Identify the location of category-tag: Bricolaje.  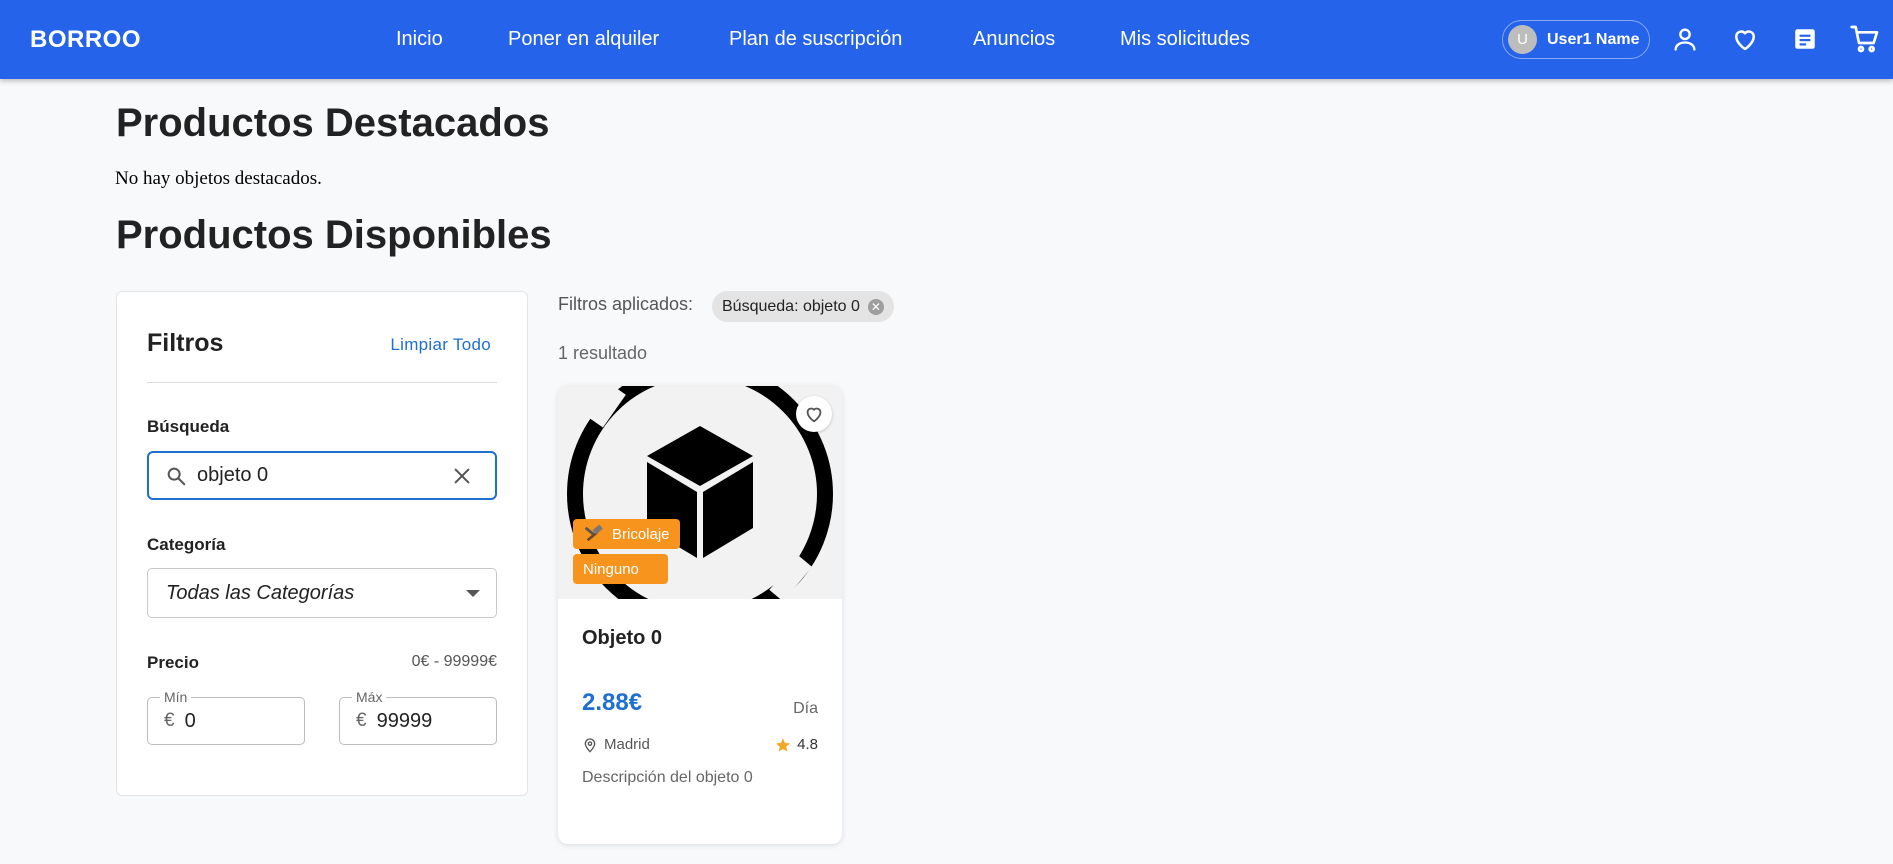
(626, 534).